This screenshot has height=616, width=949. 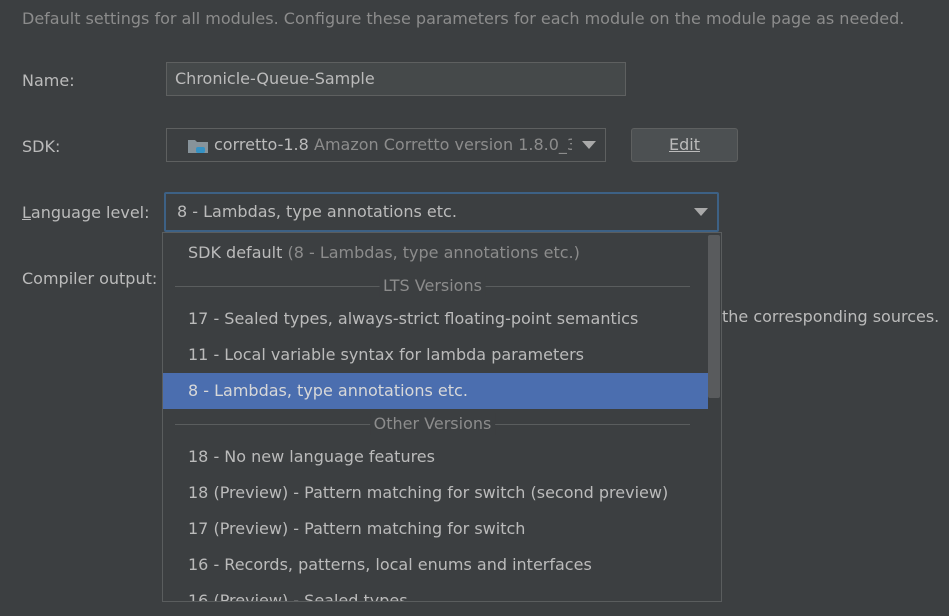 What do you see at coordinates (443, 144) in the screenshot?
I see `sdk-description: Amazon Corretto version 1.8.0_3` at bounding box center [443, 144].